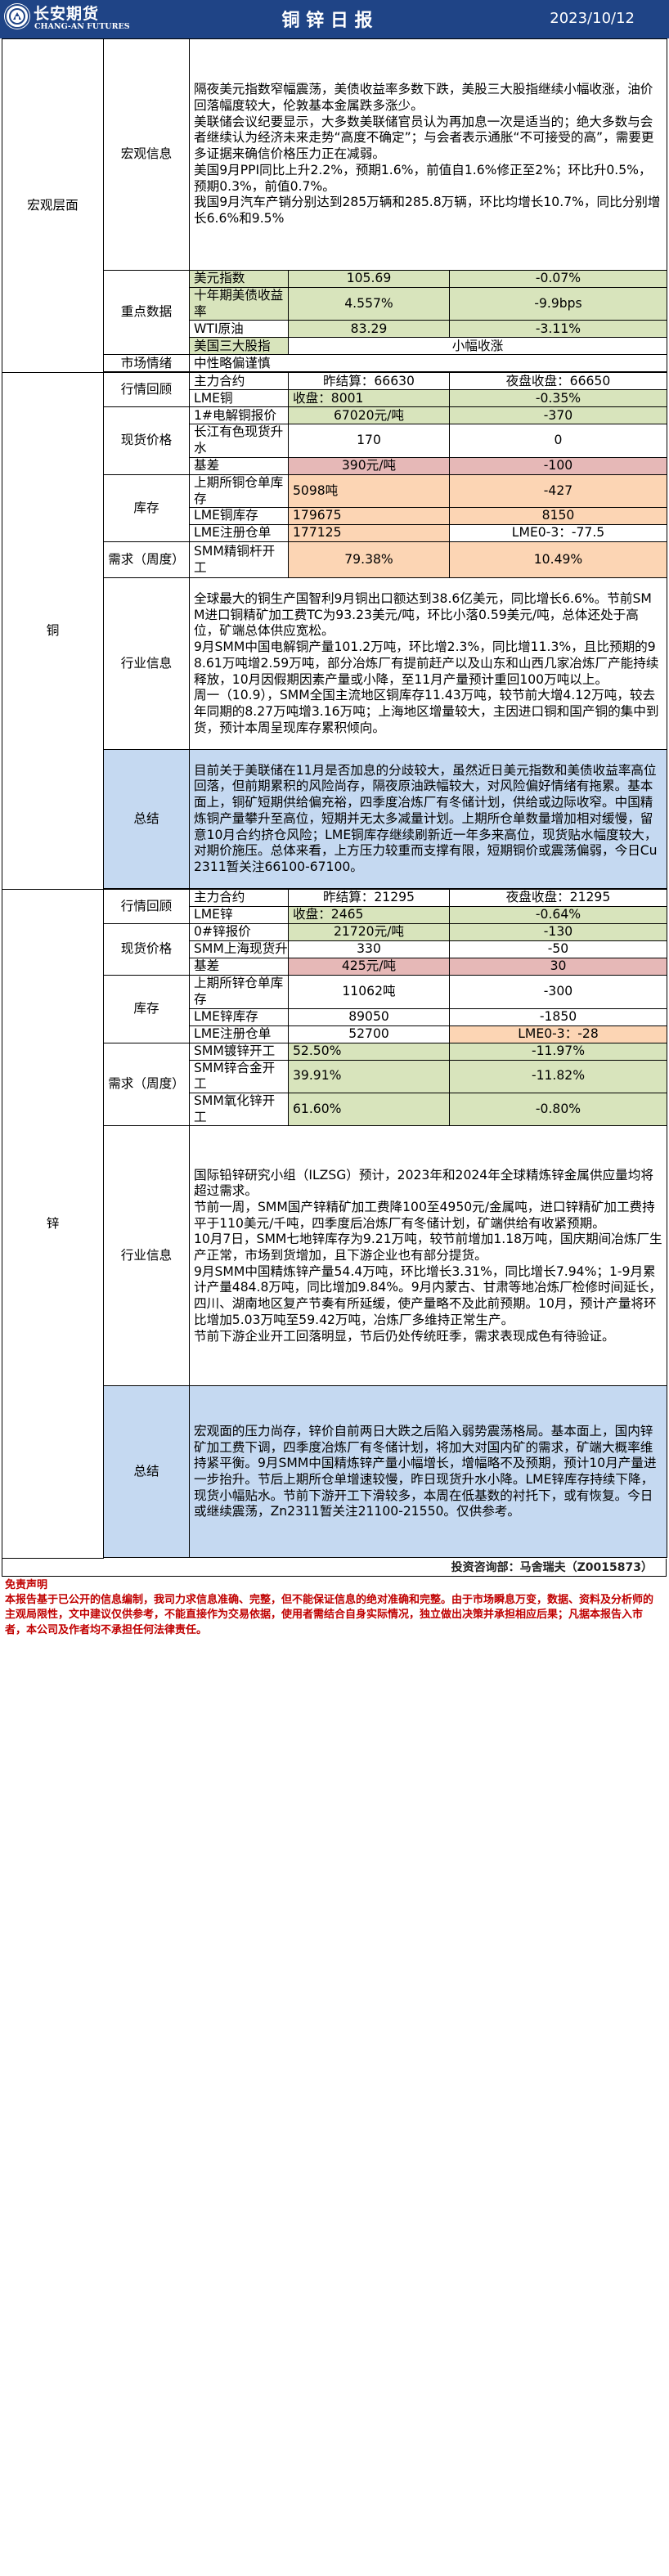 The width and height of the screenshot is (669, 2576). Describe the element at coordinates (558, 533) in the screenshot. I see `copper-stock3-change: LME0-3：-77.5` at that location.